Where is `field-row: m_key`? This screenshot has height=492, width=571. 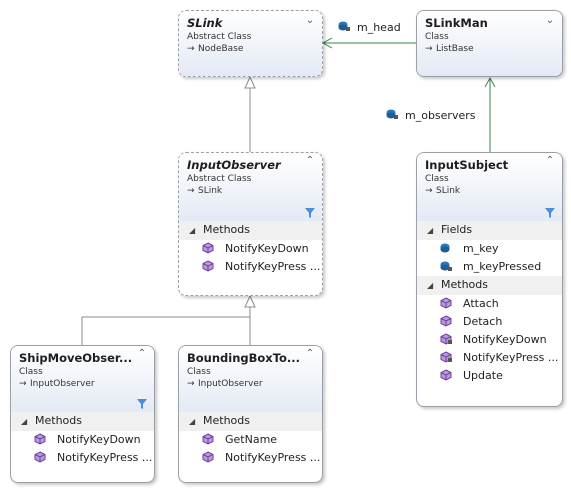 field-row: m_key is located at coordinates (489, 249).